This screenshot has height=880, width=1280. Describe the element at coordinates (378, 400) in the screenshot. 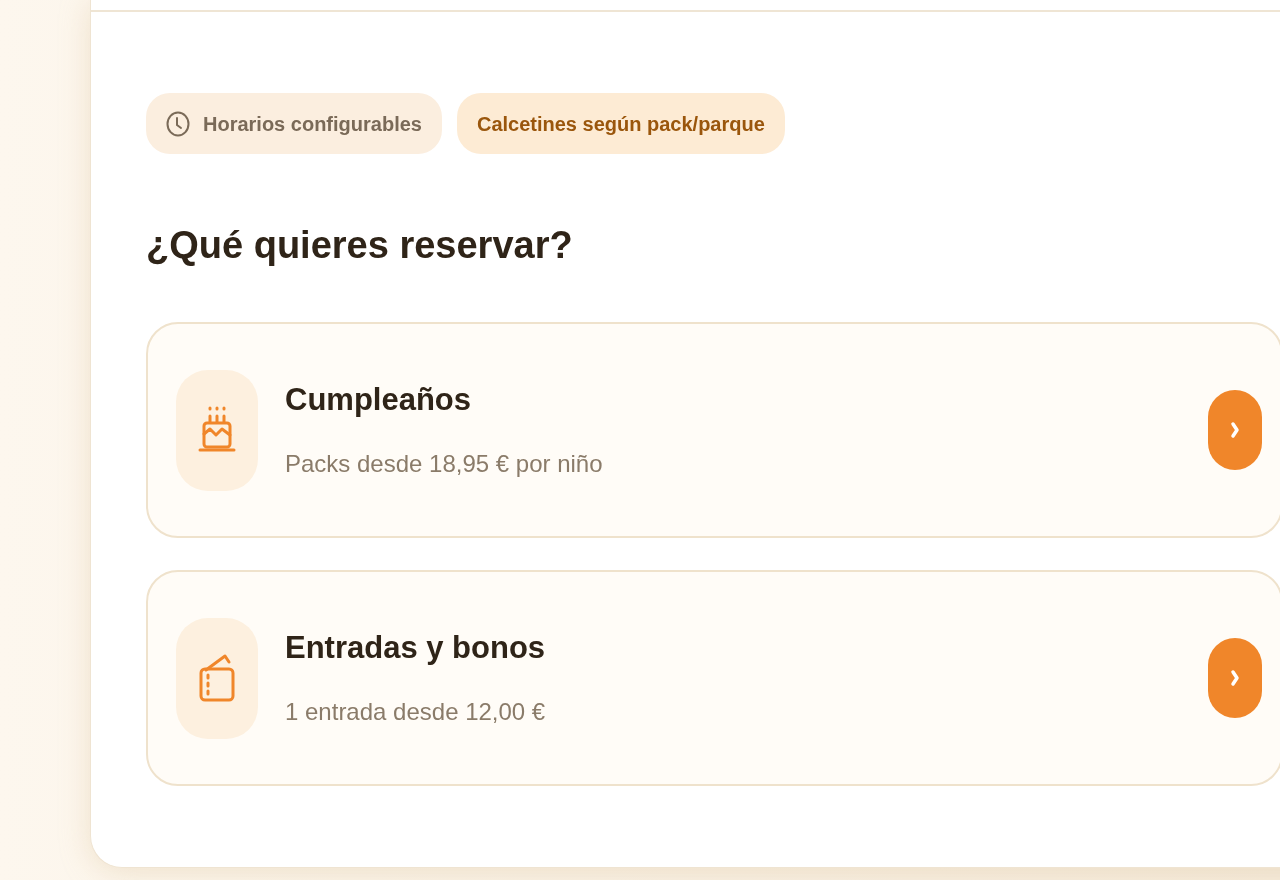

I see `option-title: Cumpleaños` at that location.